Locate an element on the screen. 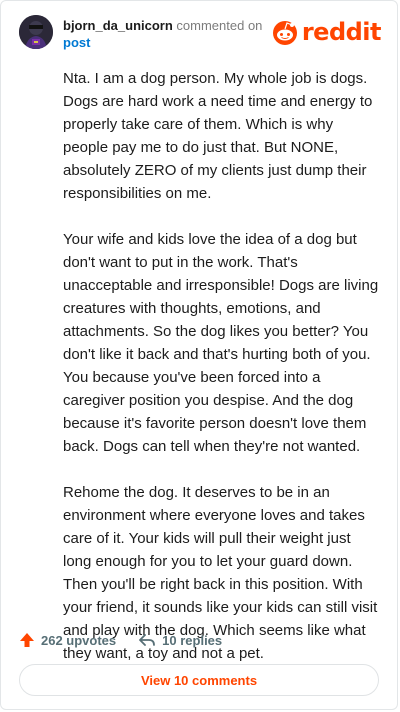 This screenshot has width=400, height=712. comment-actions: 262 upvotes 10 replies is located at coordinates (199, 640).